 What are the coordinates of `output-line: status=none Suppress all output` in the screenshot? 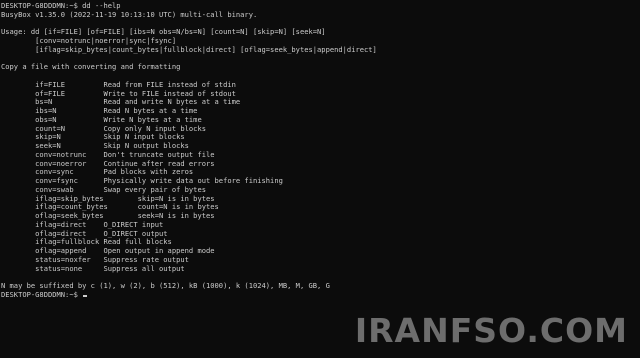 It's located at (93, 268).